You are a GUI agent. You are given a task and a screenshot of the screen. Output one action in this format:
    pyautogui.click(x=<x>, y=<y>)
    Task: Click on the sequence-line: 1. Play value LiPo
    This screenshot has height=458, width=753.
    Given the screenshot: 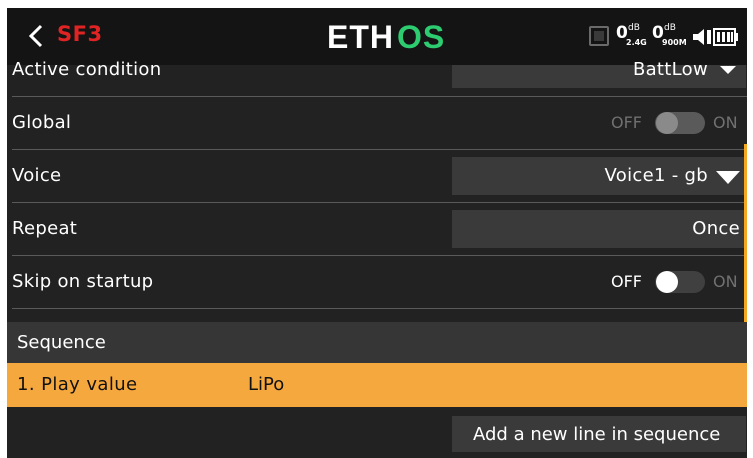 What is the action you would take?
    pyautogui.click(x=377, y=385)
    